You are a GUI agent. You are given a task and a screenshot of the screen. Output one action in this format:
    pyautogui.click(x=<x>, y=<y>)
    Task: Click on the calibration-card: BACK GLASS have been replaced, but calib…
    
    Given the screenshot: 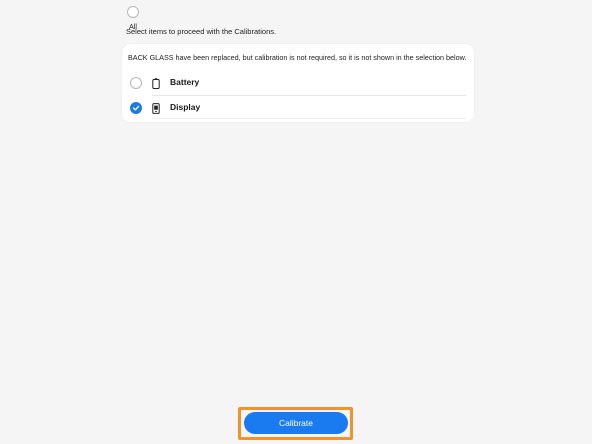 What is the action you would take?
    pyautogui.click(x=298, y=83)
    